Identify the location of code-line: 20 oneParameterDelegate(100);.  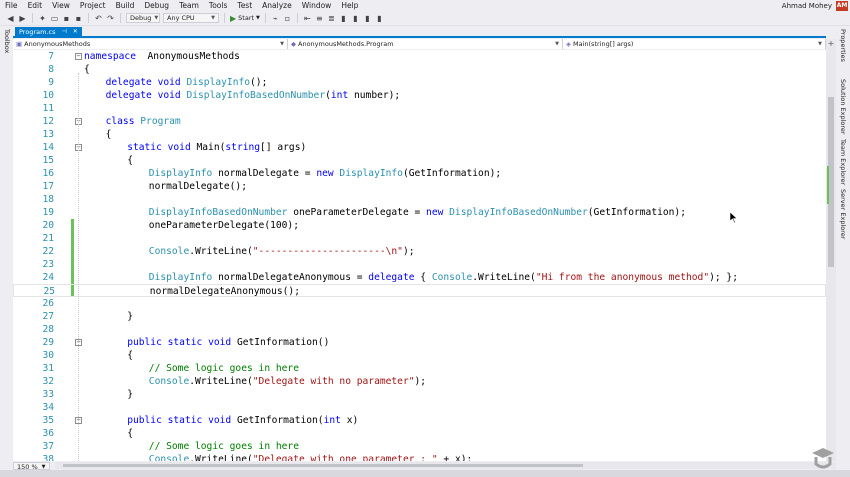
(419, 225).